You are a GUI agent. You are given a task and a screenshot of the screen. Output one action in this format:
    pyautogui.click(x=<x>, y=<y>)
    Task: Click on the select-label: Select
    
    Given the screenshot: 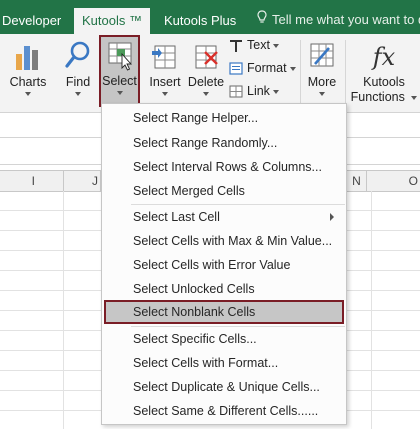 What is the action you would take?
    pyautogui.click(x=119, y=81)
    